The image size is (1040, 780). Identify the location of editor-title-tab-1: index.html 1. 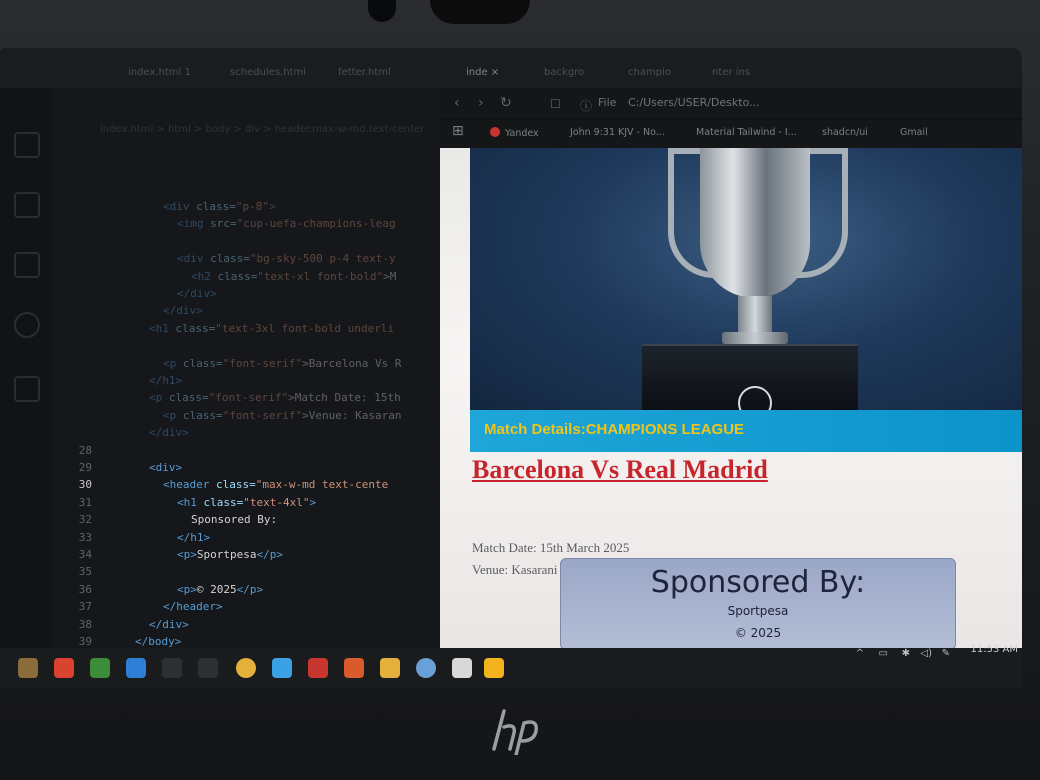
(159, 73).